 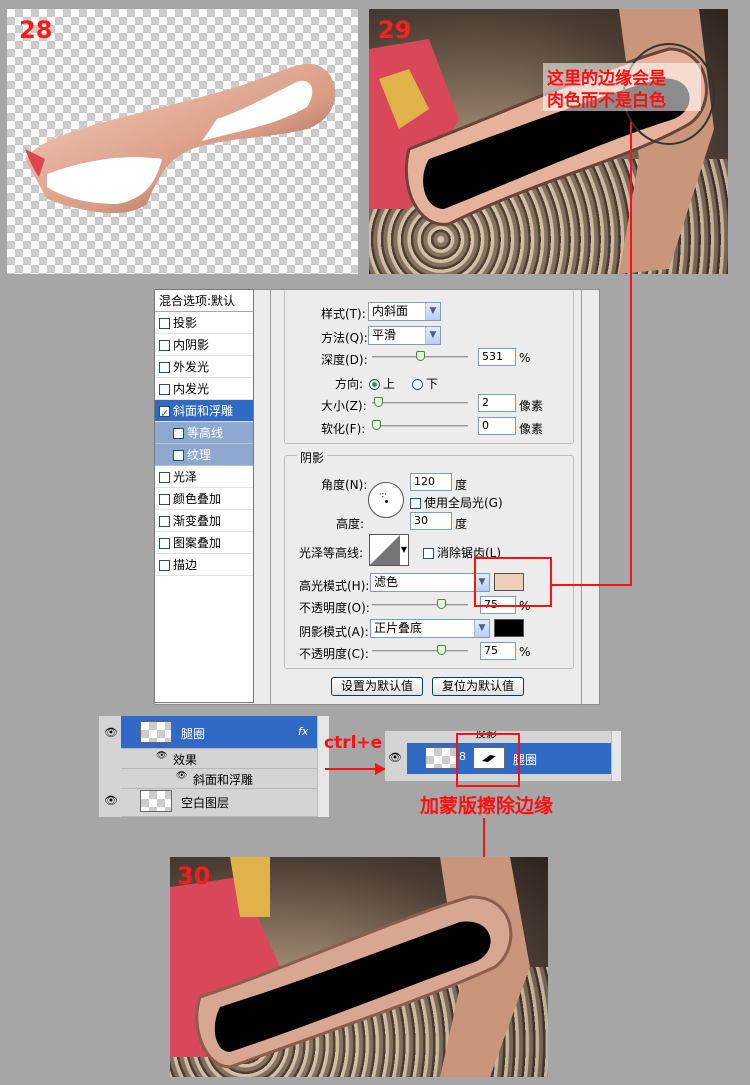 I want to click on gloss-contour-picker: ▼, so click(x=389, y=550).